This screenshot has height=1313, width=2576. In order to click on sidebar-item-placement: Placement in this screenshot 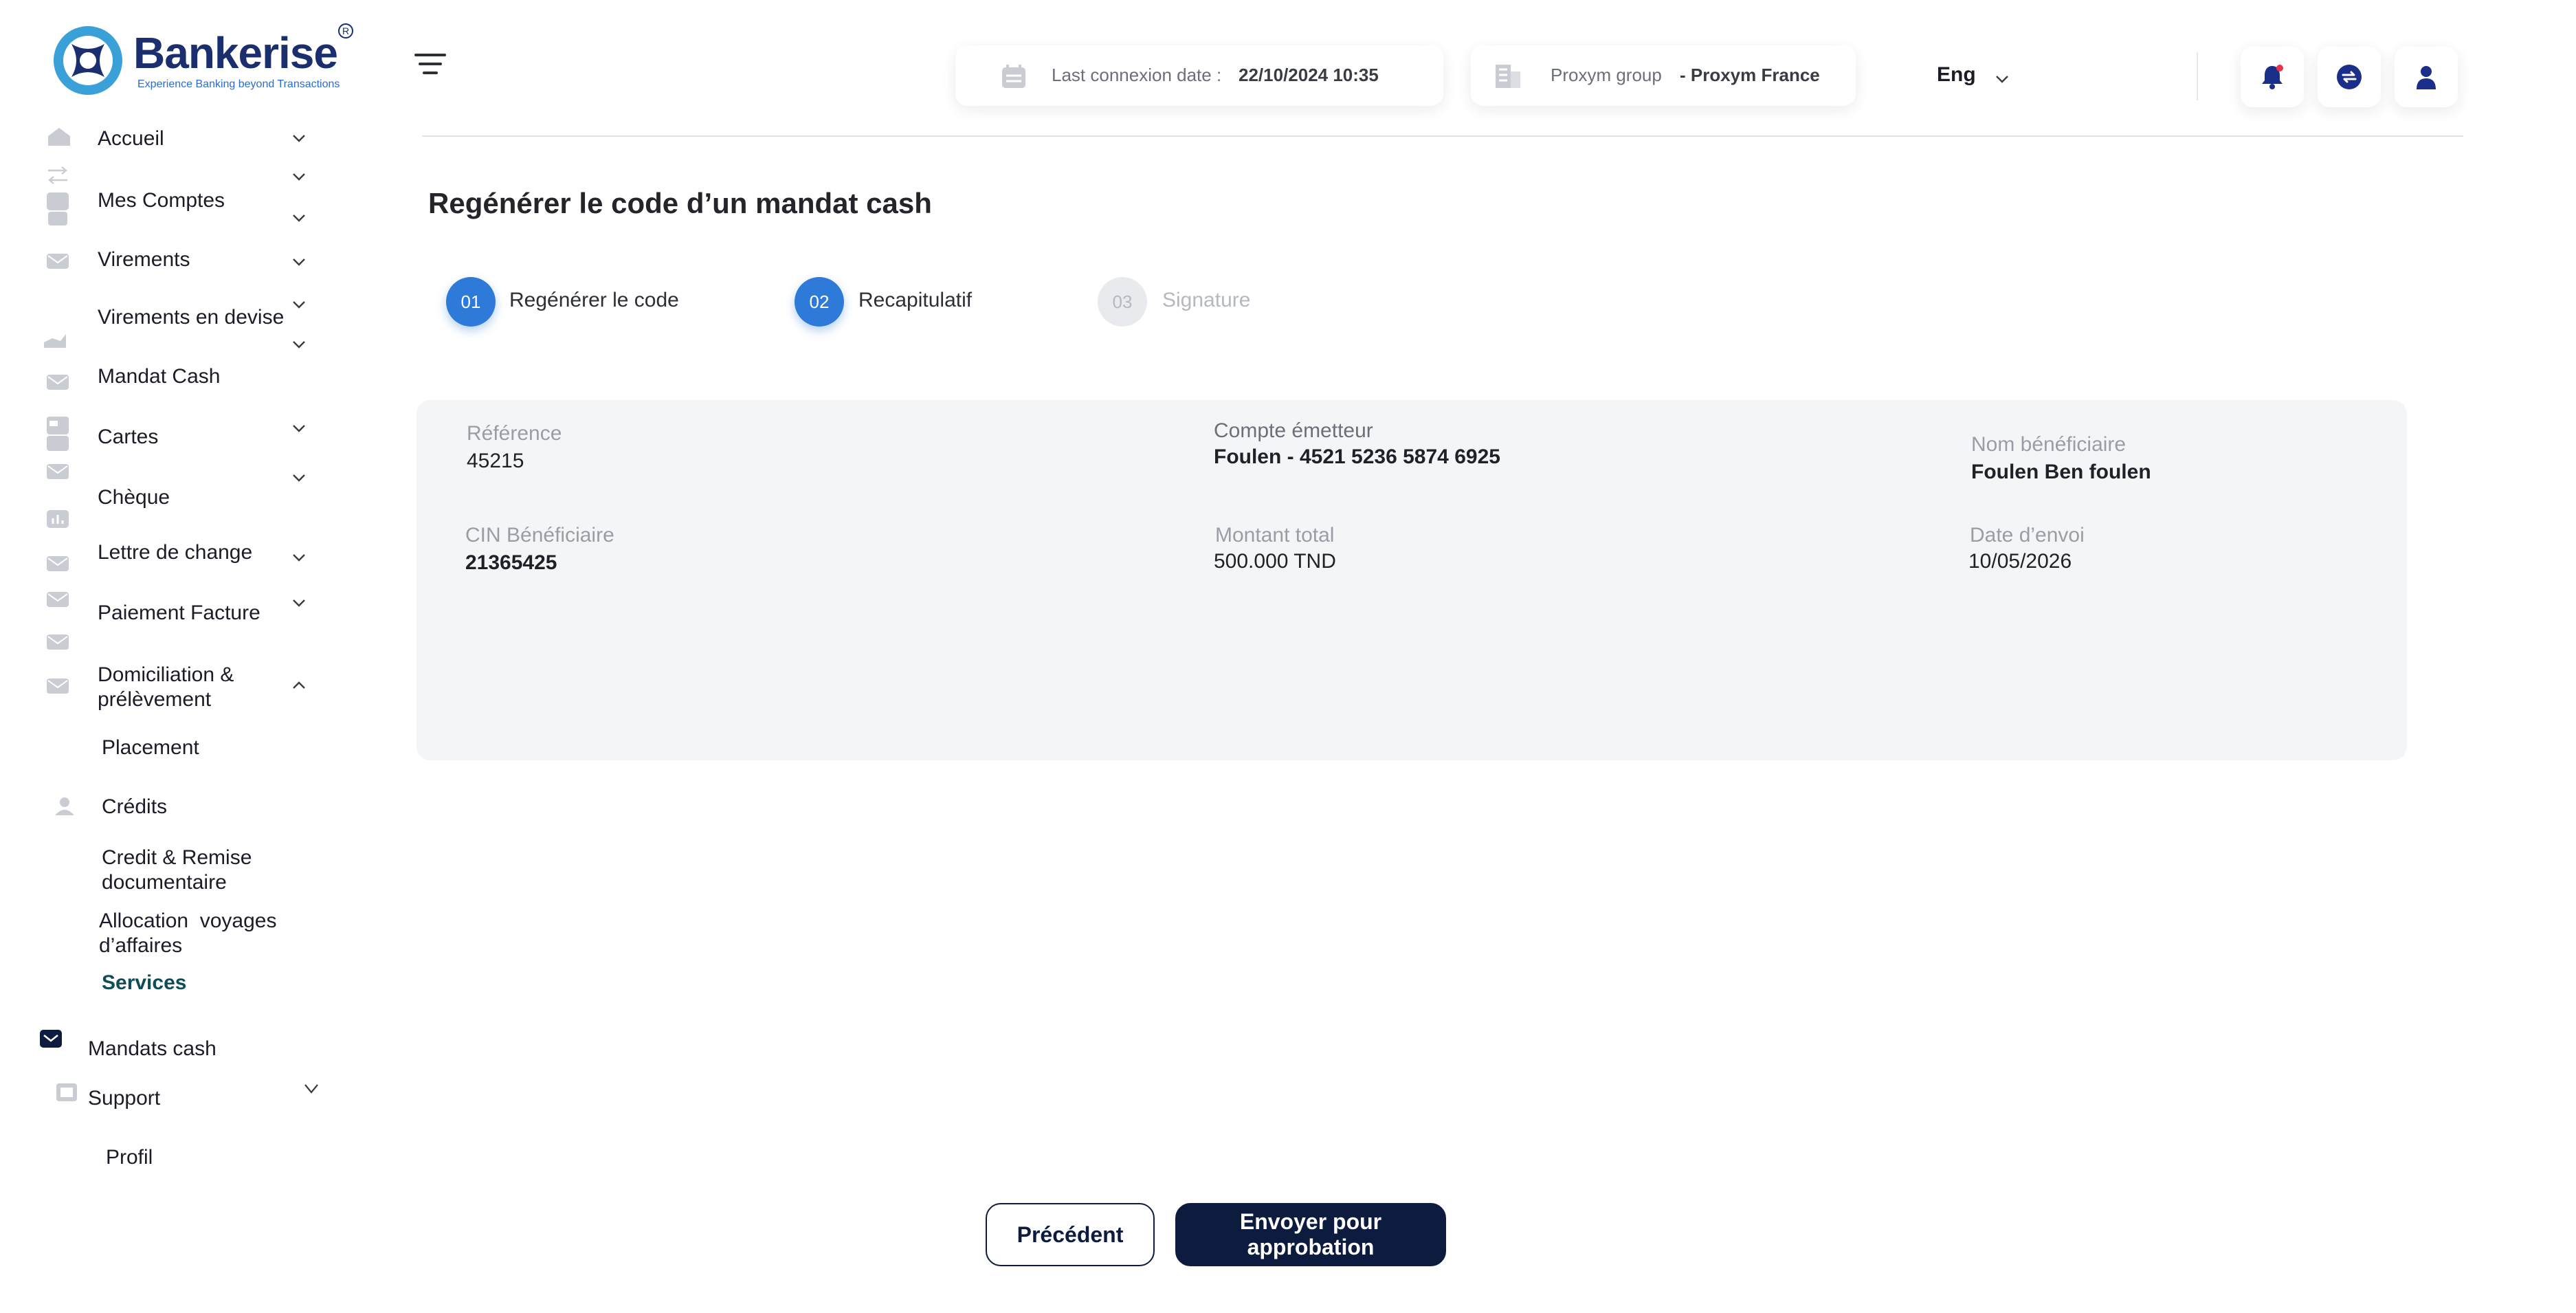, I will do `click(150, 748)`.